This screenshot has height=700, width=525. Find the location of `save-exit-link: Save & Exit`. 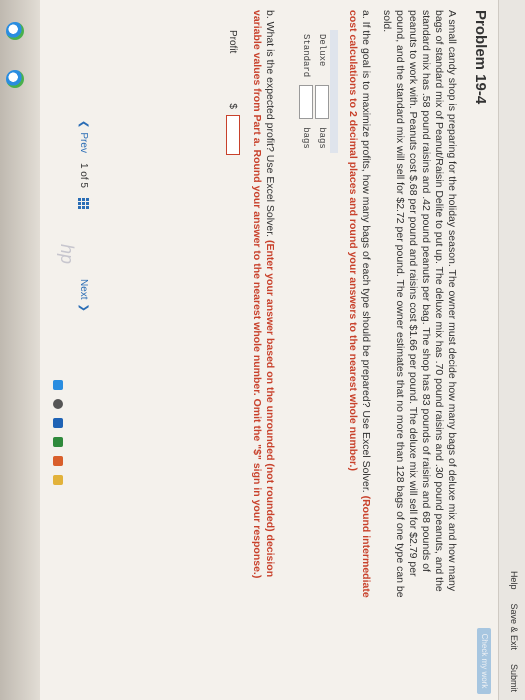

save-exit-link: Save & Exit is located at coordinates (514, 626).